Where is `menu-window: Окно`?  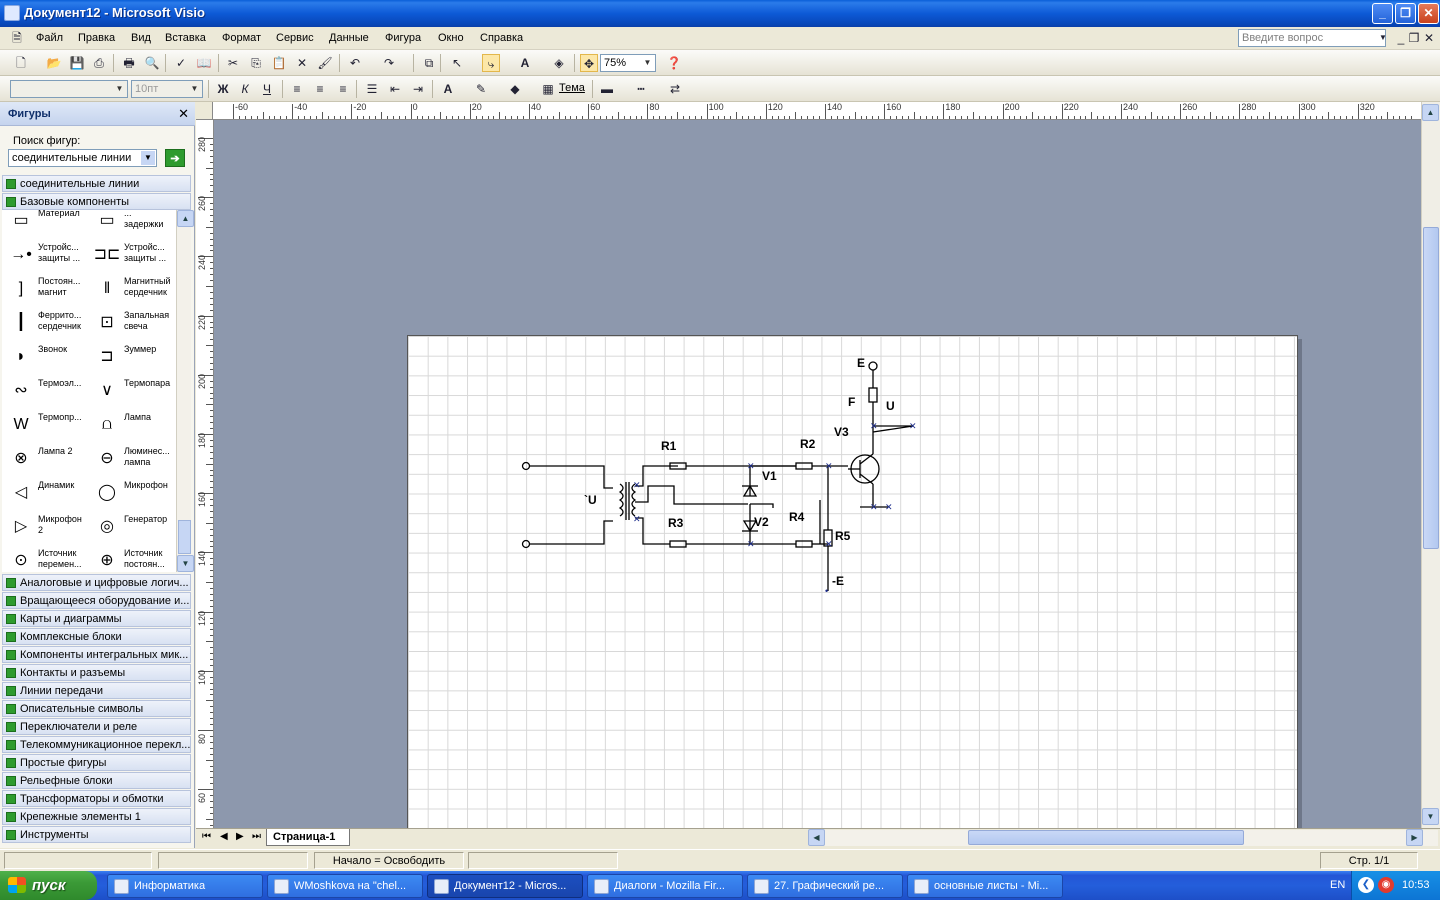
menu-window: Окно is located at coordinates (451, 38).